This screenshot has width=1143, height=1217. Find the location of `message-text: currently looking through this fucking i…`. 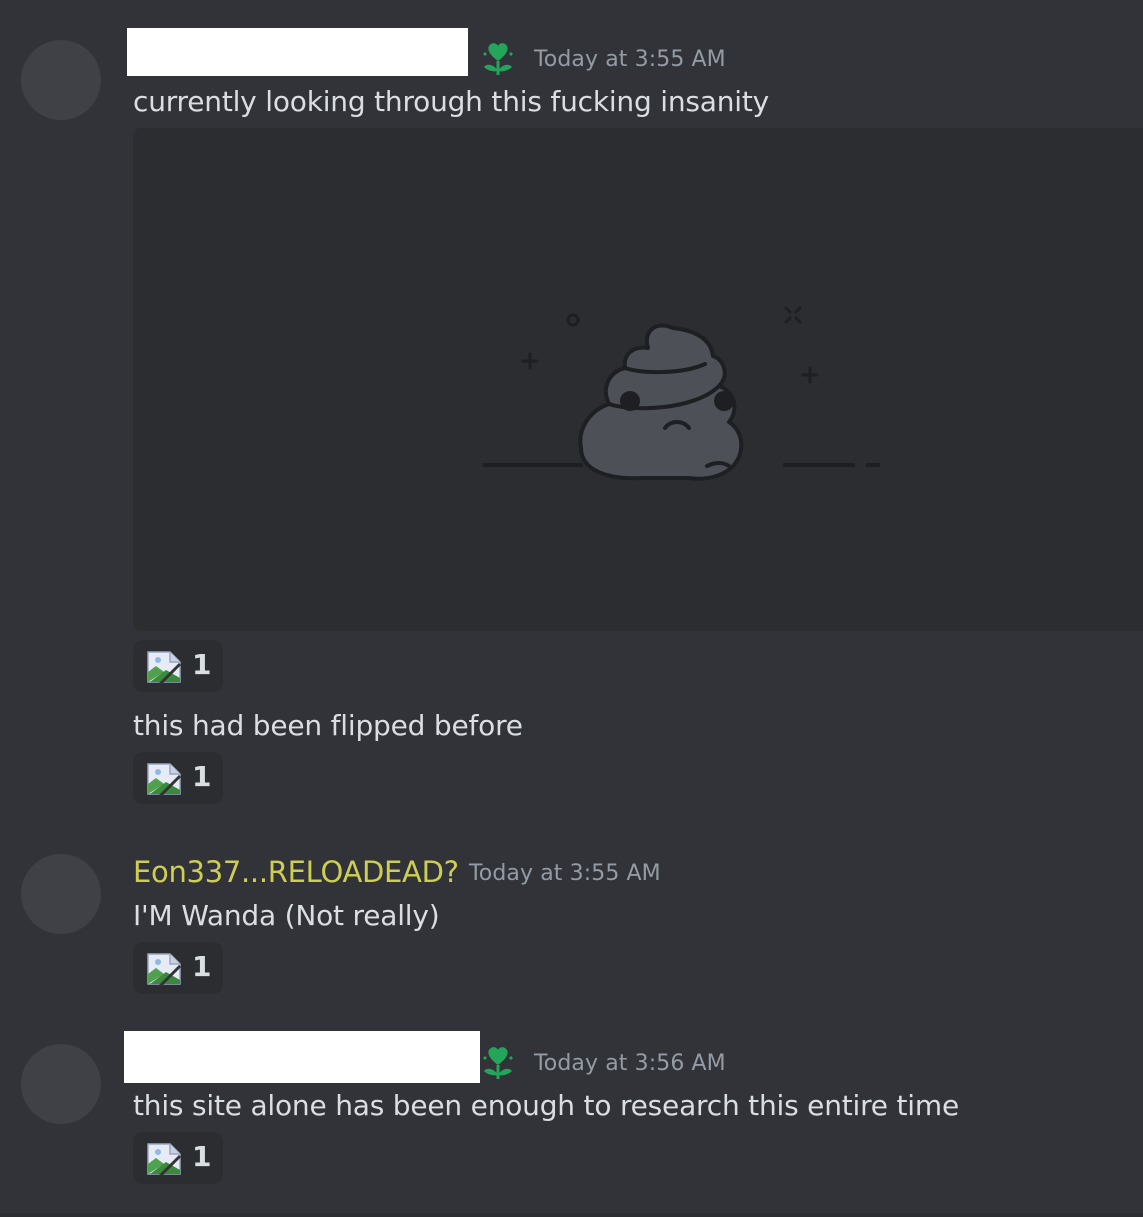

message-text: currently looking through this fucking i… is located at coordinates (451, 101).